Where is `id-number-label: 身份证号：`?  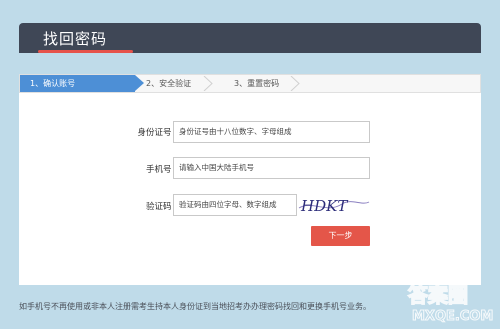
id-number-label: 身份证号： is located at coordinates (158, 133).